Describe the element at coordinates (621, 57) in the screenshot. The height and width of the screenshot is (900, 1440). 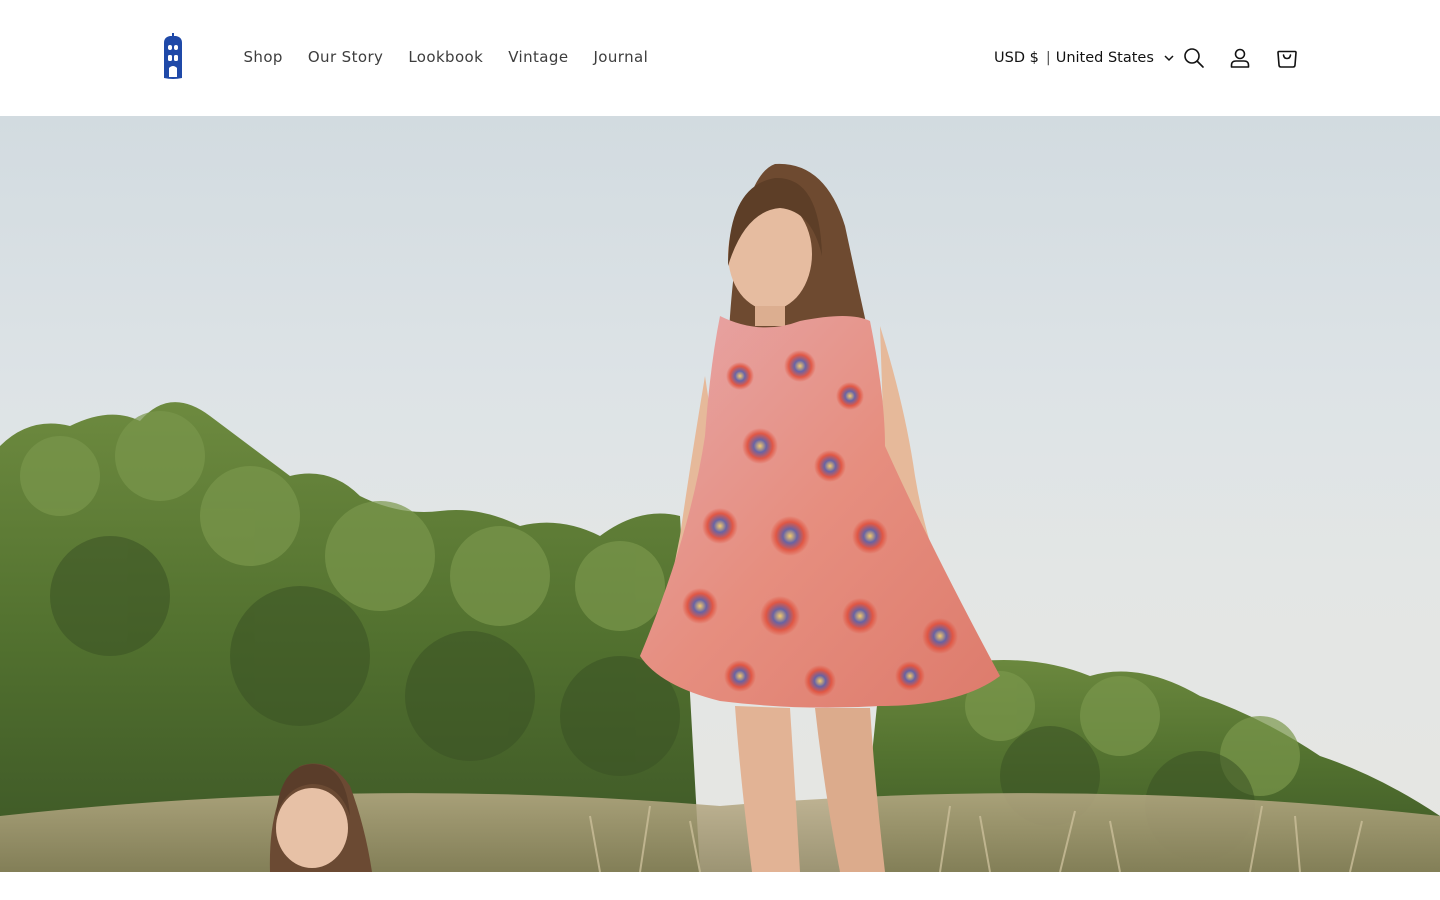
I see `nav-journal: Journal` at that location.